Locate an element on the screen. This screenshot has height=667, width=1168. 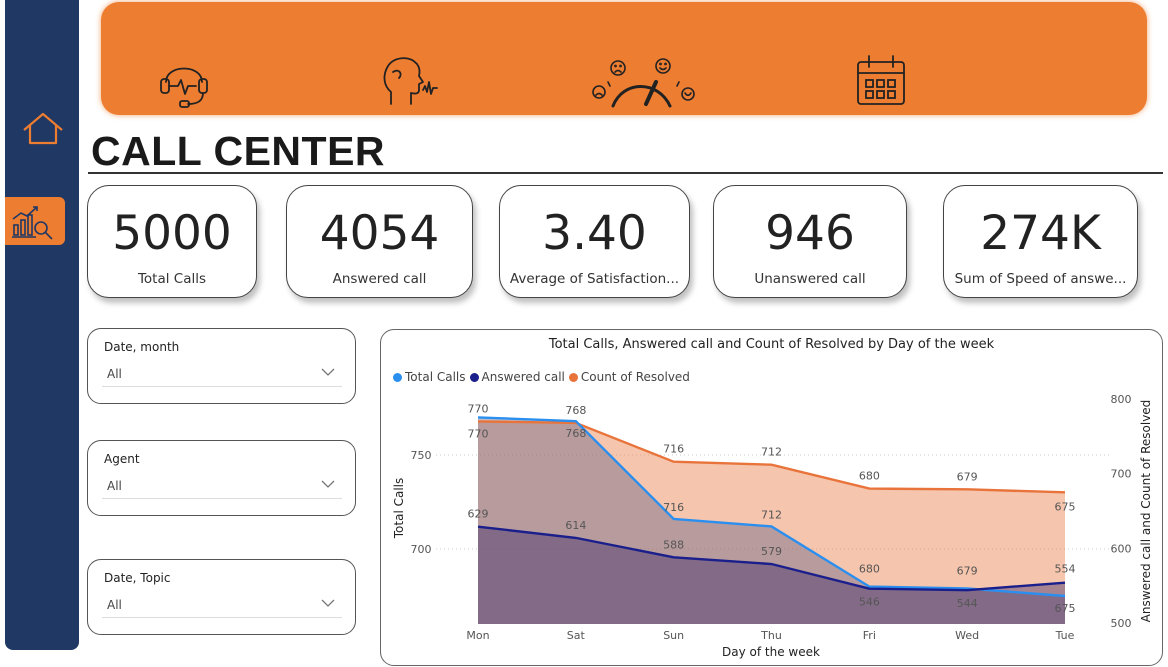
legend-label: Count of Resolved is located at coordinates (635, 377).